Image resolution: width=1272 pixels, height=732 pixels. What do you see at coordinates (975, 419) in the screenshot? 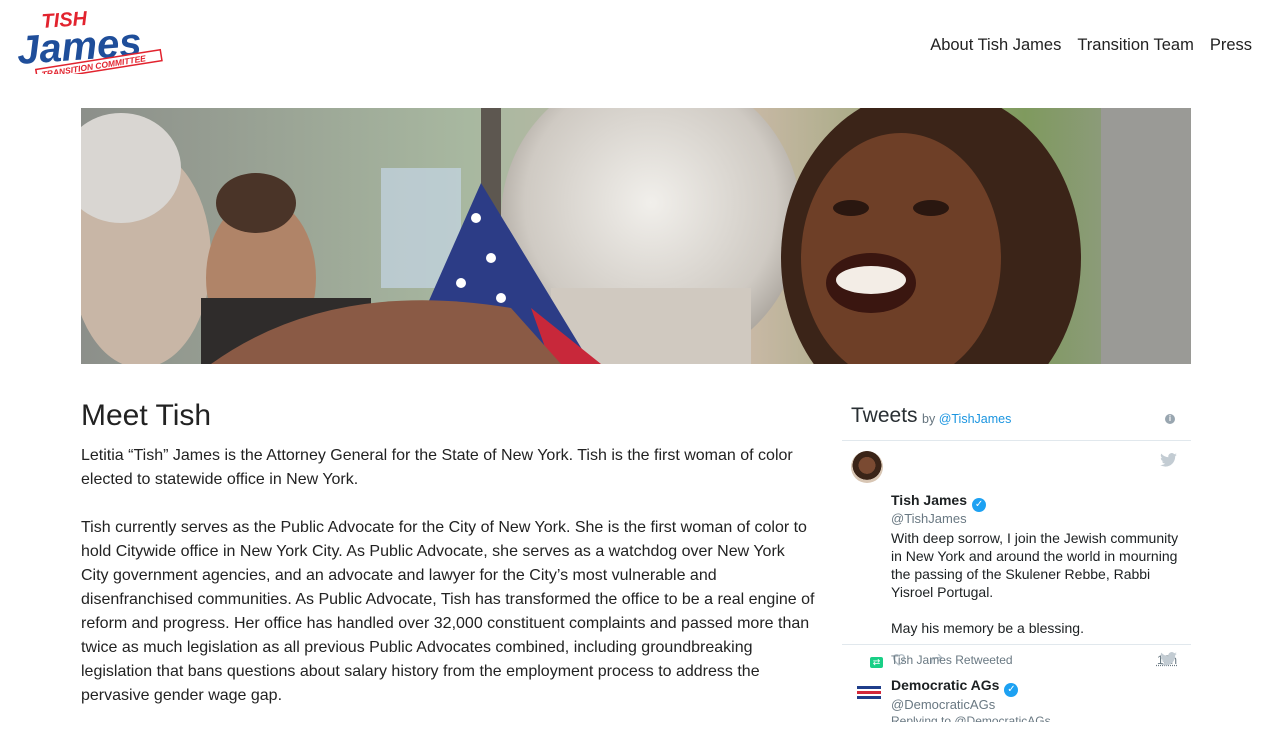
I see `twitter-handle-link: @TishJames` at bounding box center [975, 419].